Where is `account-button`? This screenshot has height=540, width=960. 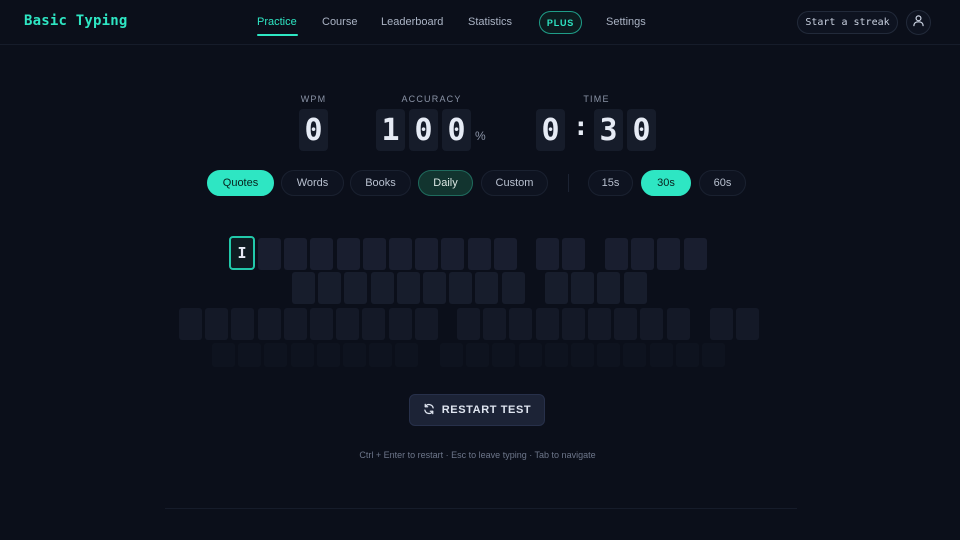 account-button is located at coordinates (918, 22).